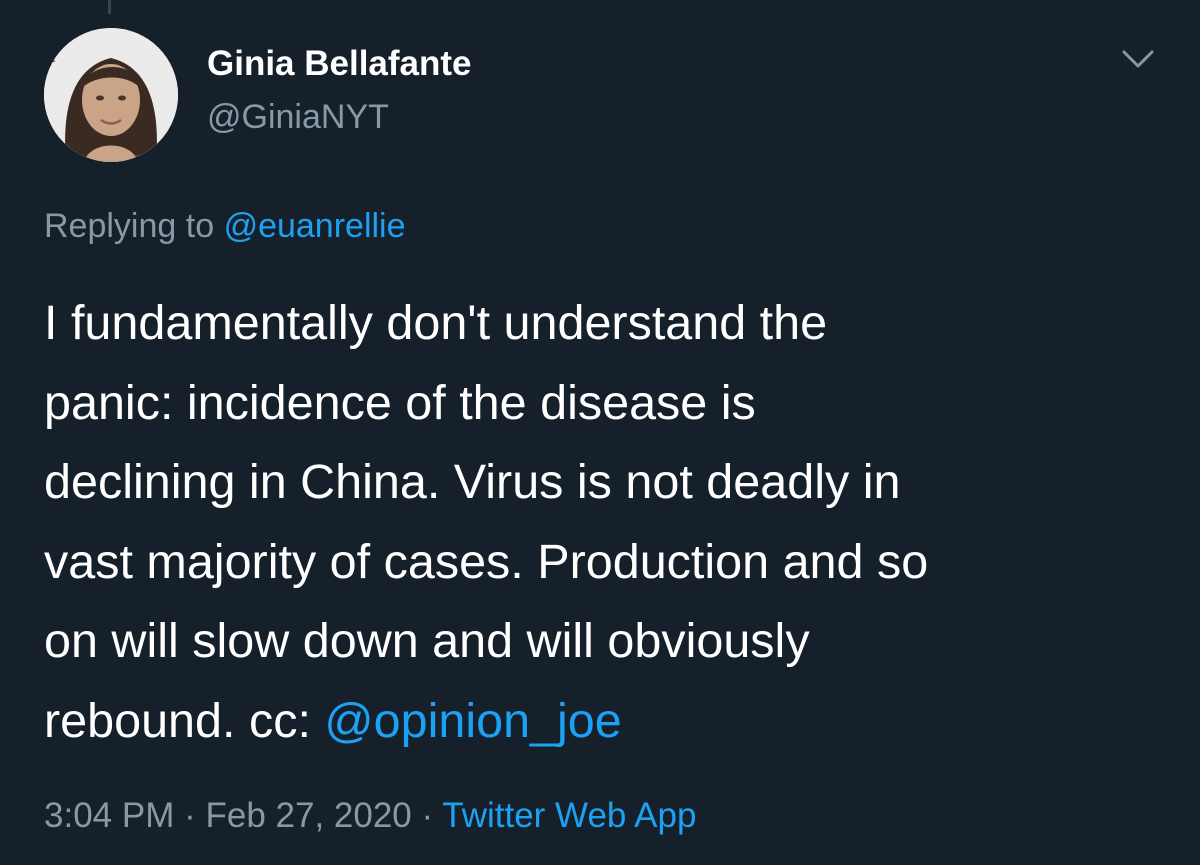 The width and height of the screenshot is (1200, 865). What do you see at coordinates (109, 815) in the screenshot?
I see `tweet-time: 3:04 PM` at bounding box center [109, 815].